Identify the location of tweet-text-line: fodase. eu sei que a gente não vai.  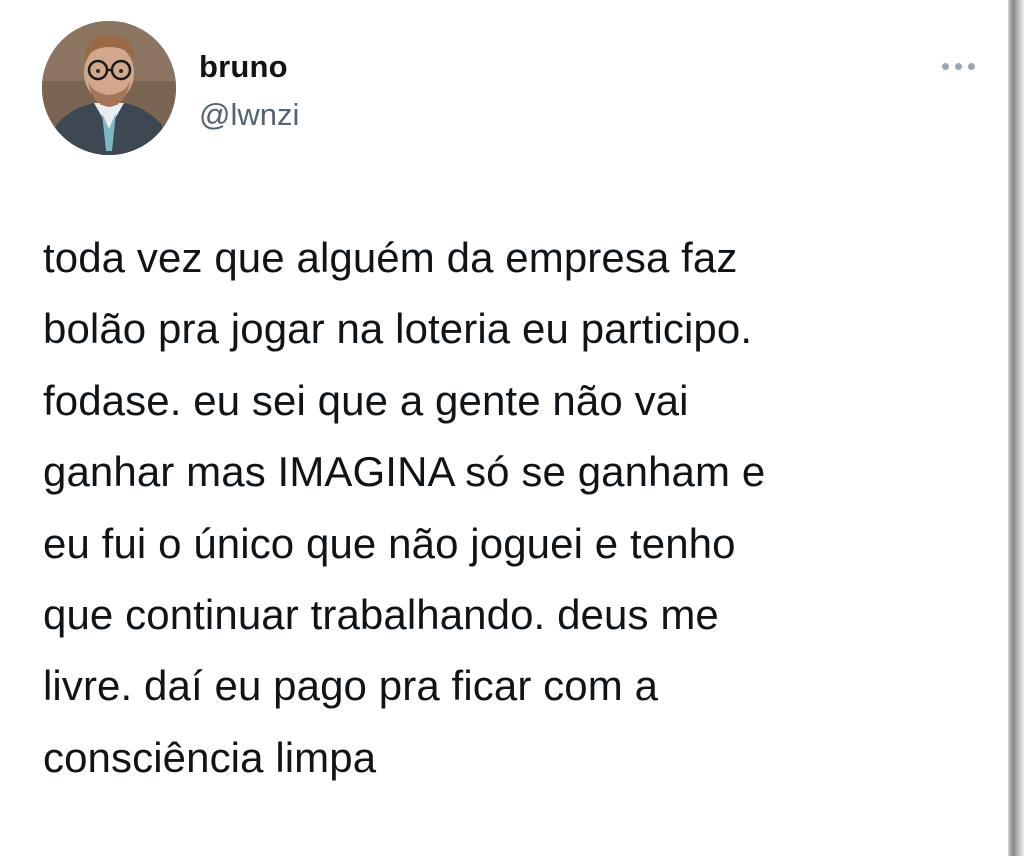
(366, 400).